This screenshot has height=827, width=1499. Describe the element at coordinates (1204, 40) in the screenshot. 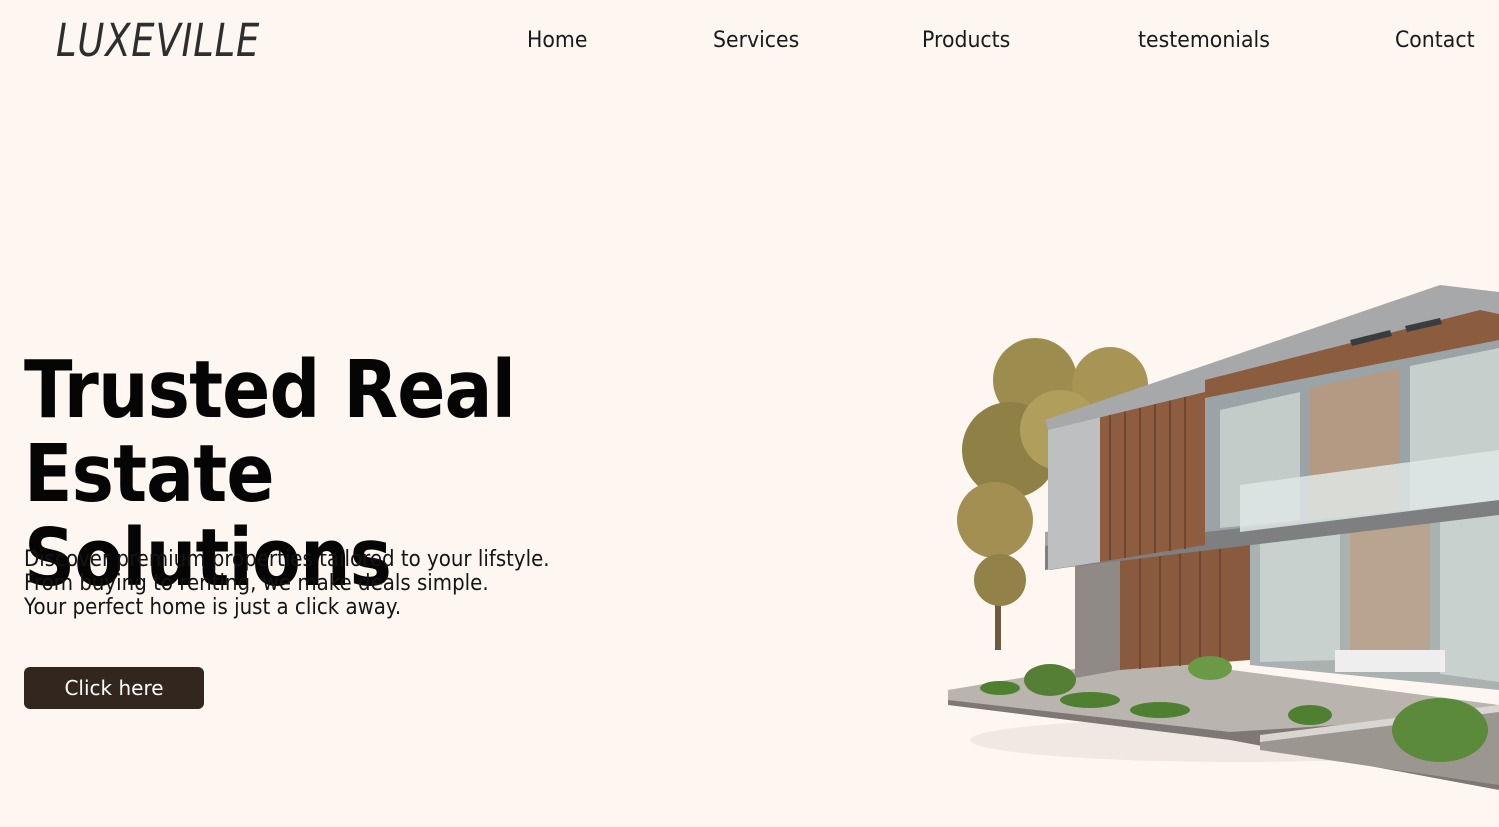

I see `nav-link-testimonials: testemonials` at that location.